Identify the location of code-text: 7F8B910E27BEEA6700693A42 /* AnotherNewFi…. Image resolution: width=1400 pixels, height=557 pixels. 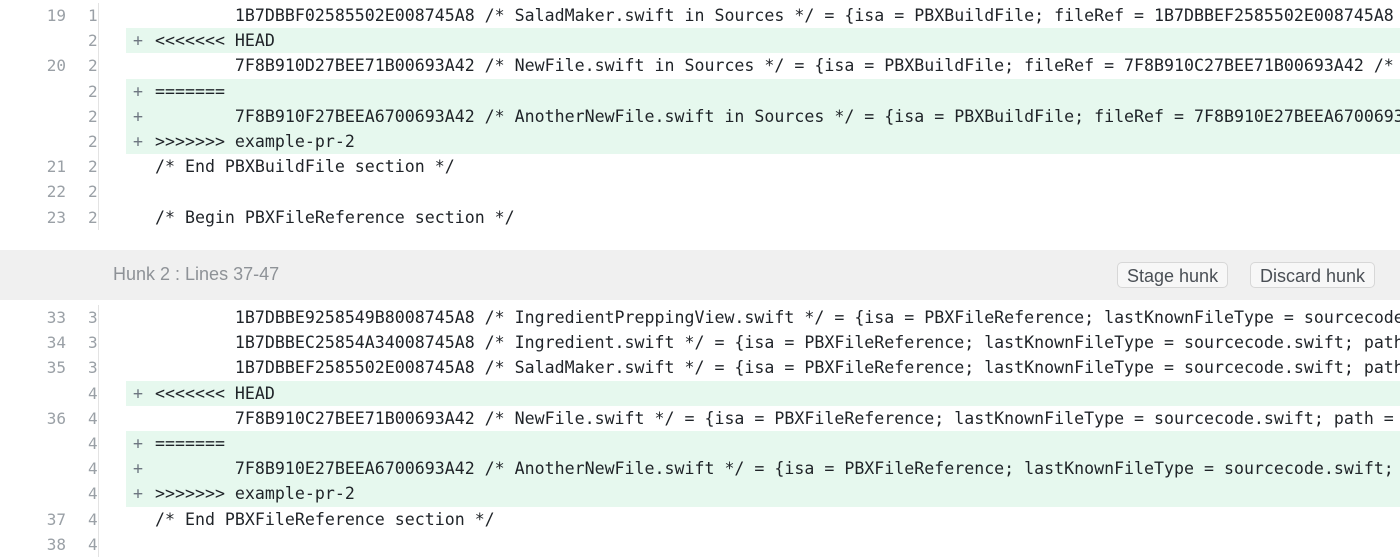
(814, 469).